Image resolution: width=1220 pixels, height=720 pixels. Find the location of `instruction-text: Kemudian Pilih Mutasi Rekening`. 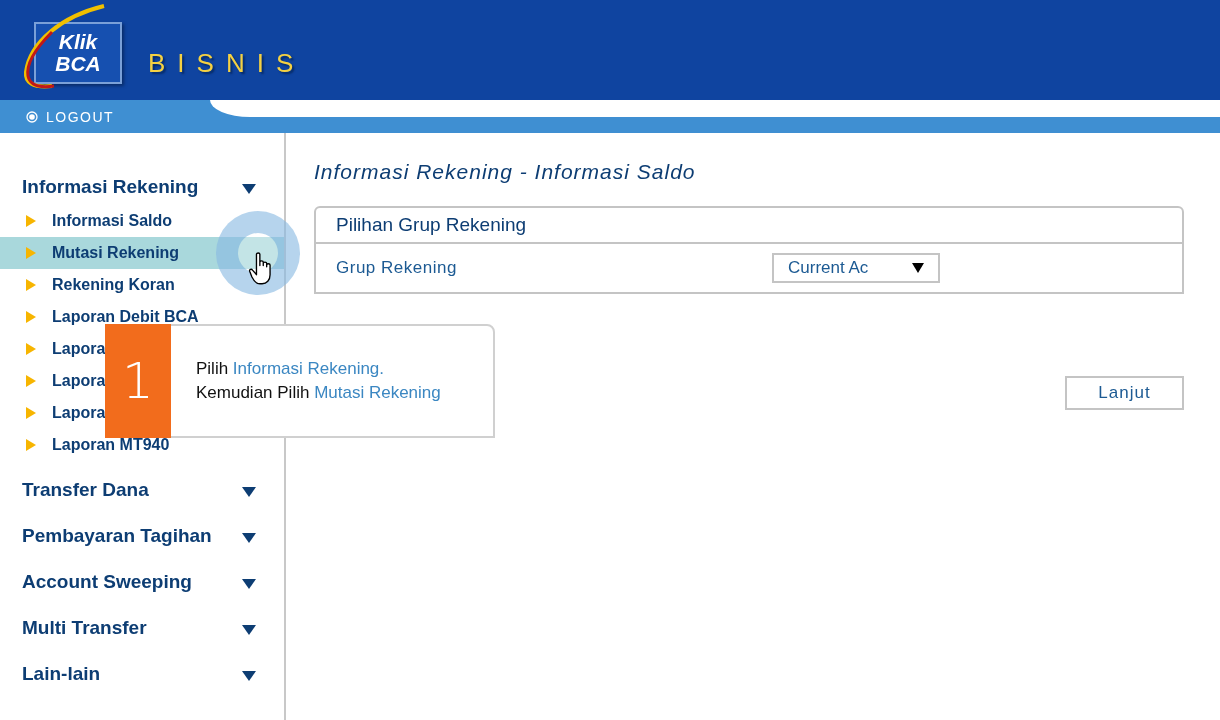

instruction-text: Kemudian Pilih Mutasi Rekening is located at coordinates (318, 393).